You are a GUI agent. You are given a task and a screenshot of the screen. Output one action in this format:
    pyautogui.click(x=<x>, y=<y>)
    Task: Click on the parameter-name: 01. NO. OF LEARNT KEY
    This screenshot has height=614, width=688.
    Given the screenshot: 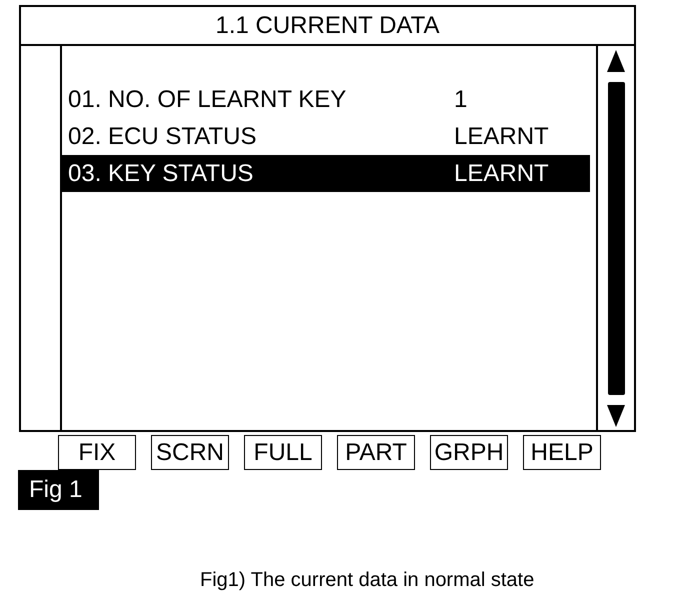 What is the action you would take?
    pyautogui.click(x=207, y=100)
    